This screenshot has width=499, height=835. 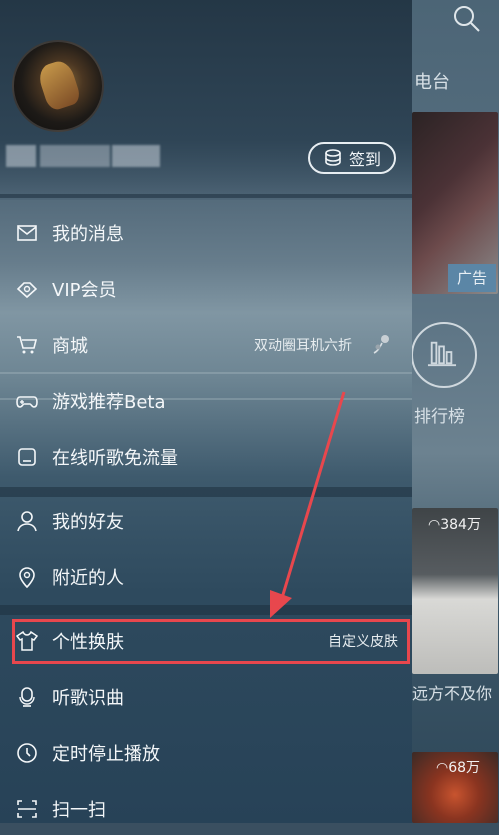 What do you see at coordinates (84, 290) in the screenshot?
I see `menu-label: VIP会员` at bounding box center [84, 290].